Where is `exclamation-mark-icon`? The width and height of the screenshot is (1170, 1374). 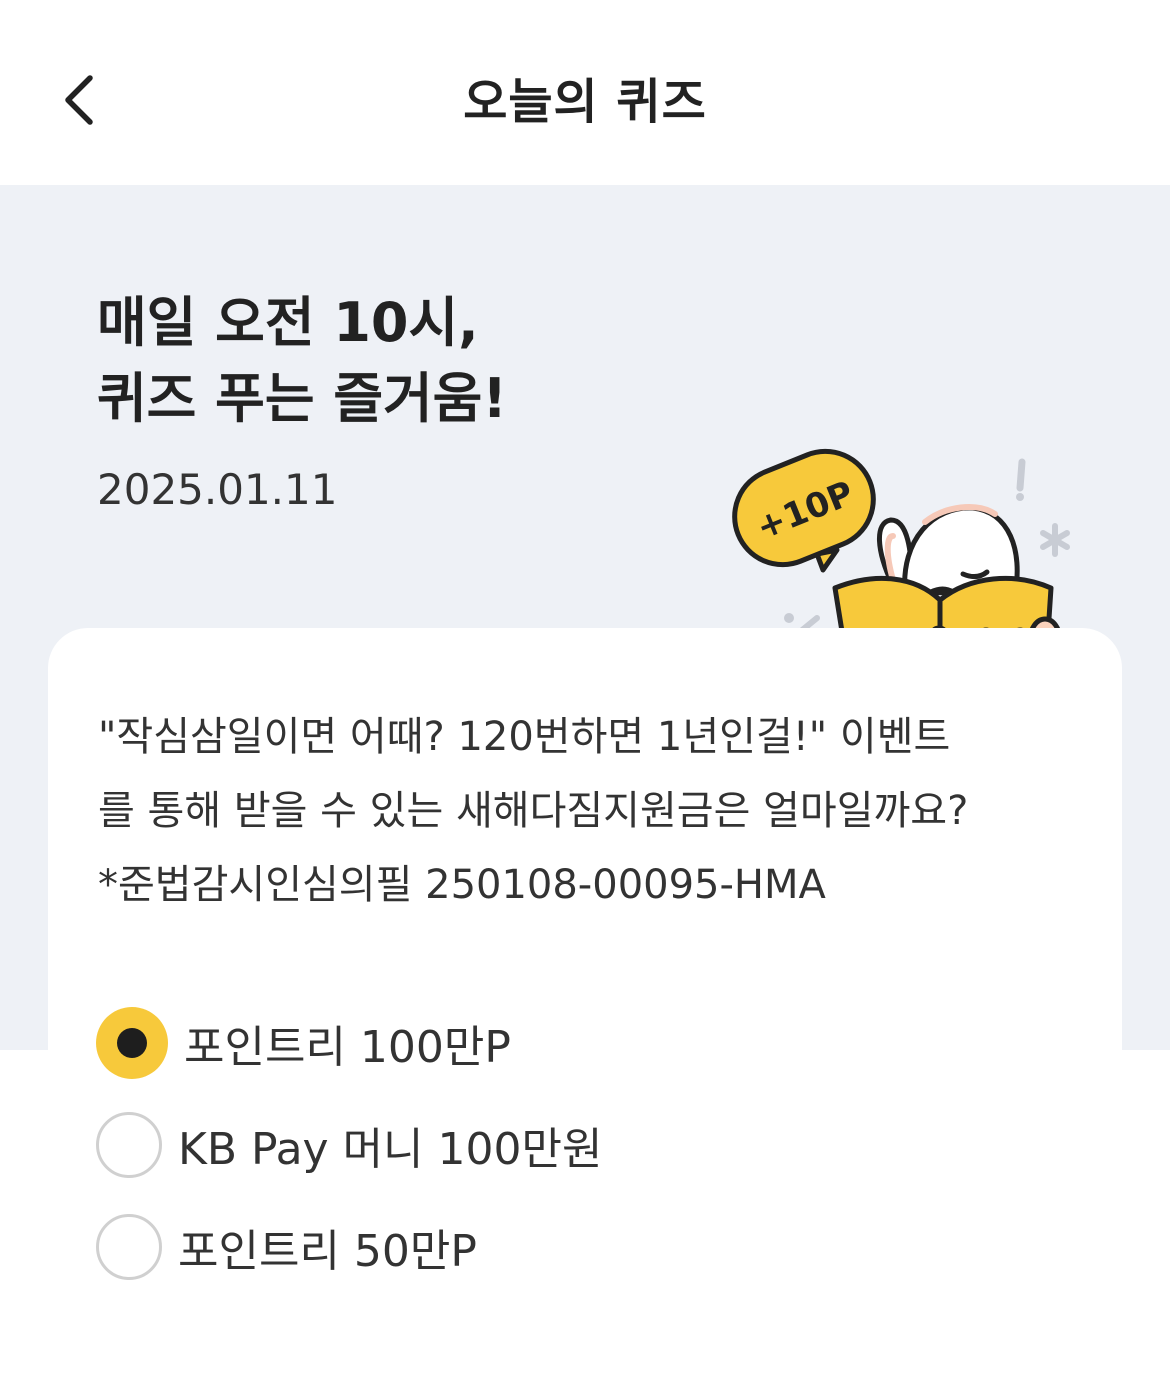
exclamation-mark-icon is located at coordinates (1021, 479).